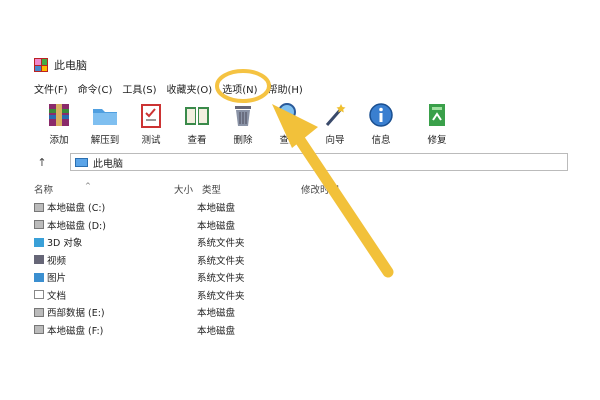 The height and width of the screenshot is (400, 600). Describe the element at coordinates (344, 206) in the screenshot. I see `pointer-arrow-shaft` at that location.